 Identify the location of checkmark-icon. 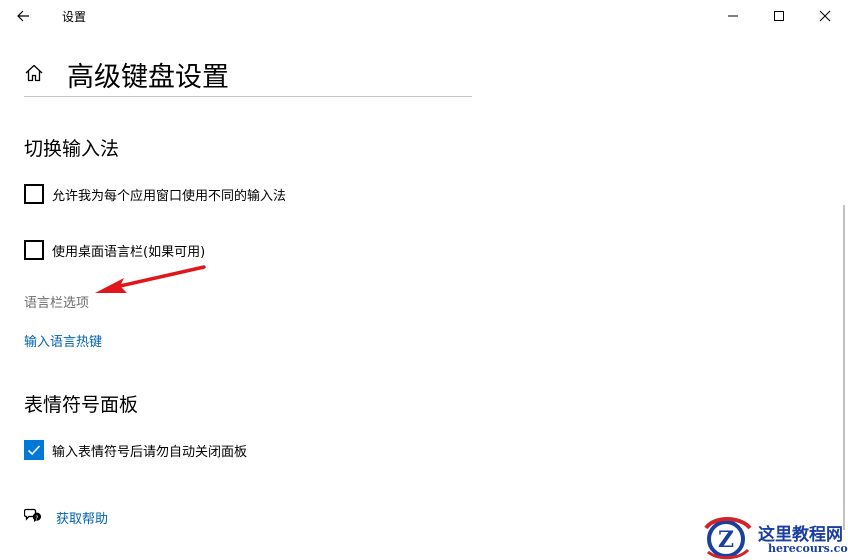
(34, 450).